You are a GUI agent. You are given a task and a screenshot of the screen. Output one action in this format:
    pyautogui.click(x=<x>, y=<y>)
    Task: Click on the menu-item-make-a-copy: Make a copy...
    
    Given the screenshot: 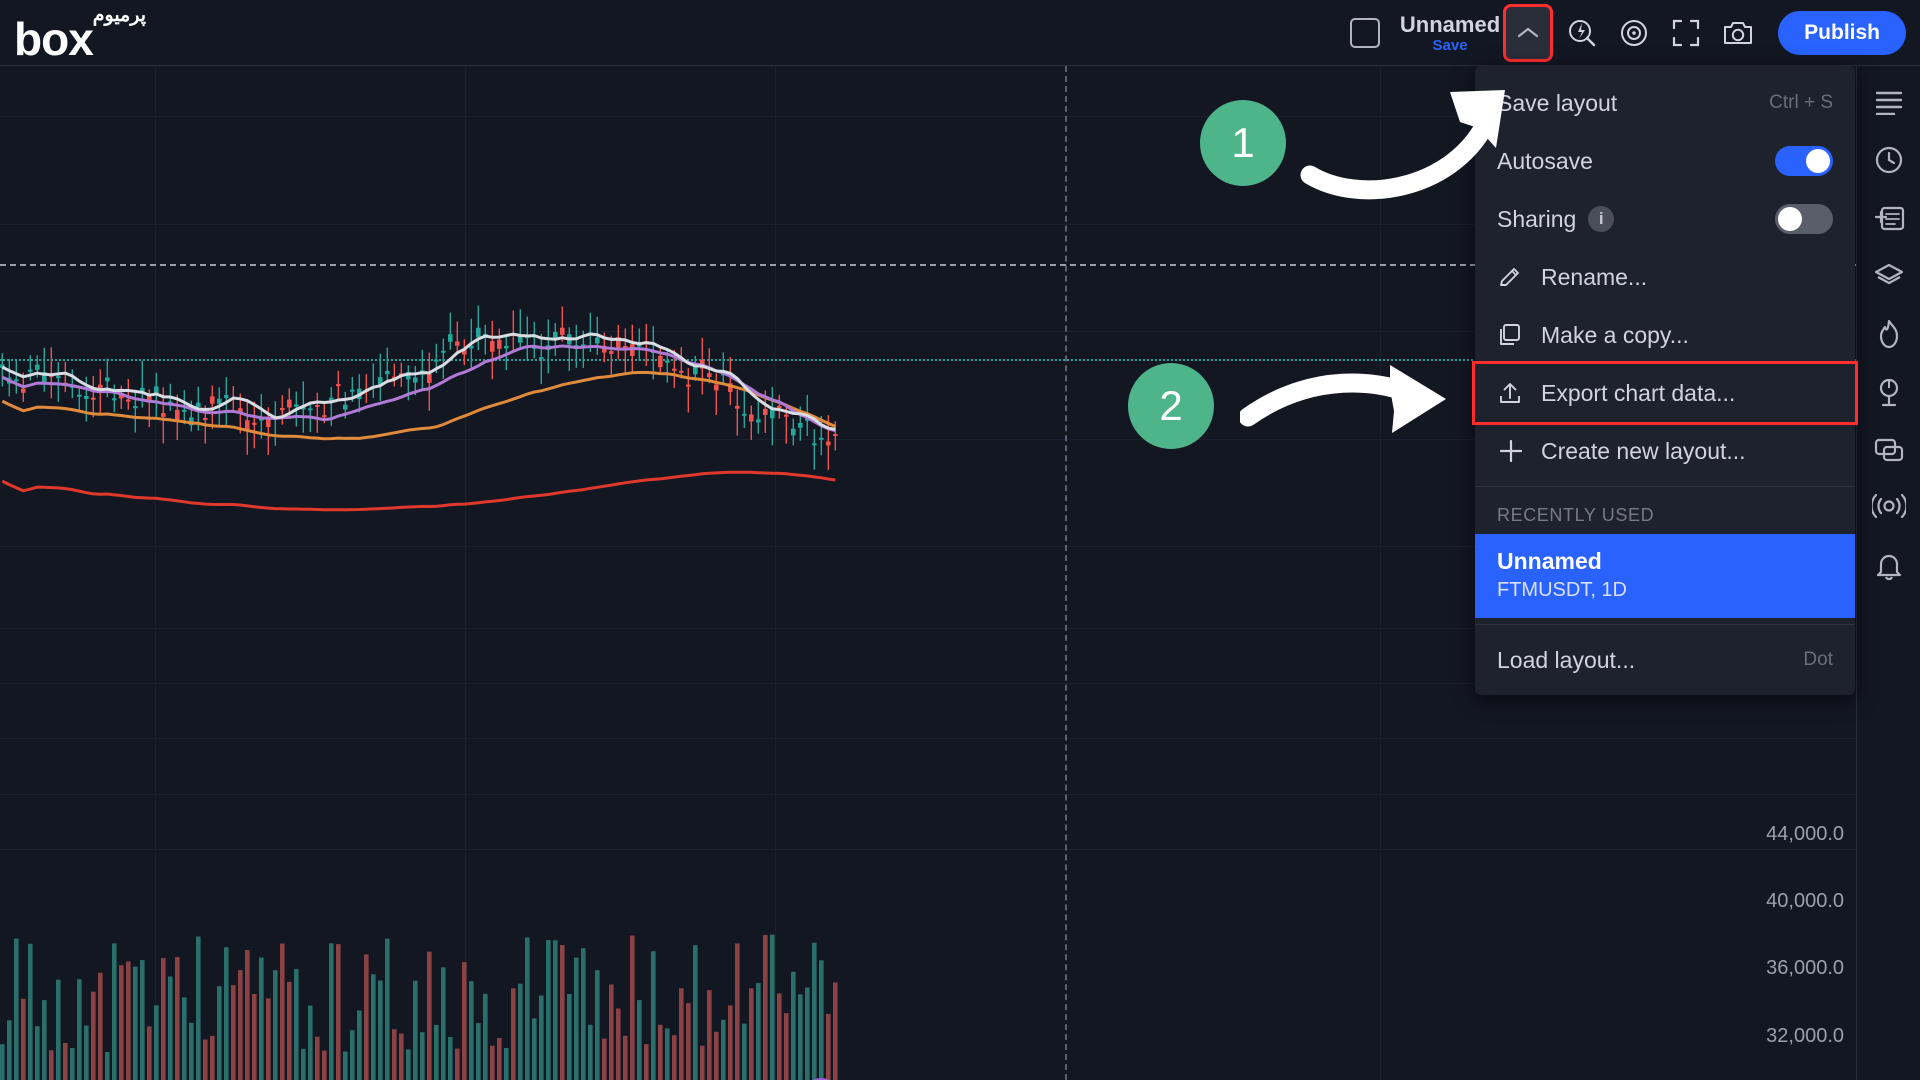 What is the action you would take?
    pyautogui.click(x=1665, y=335)
    